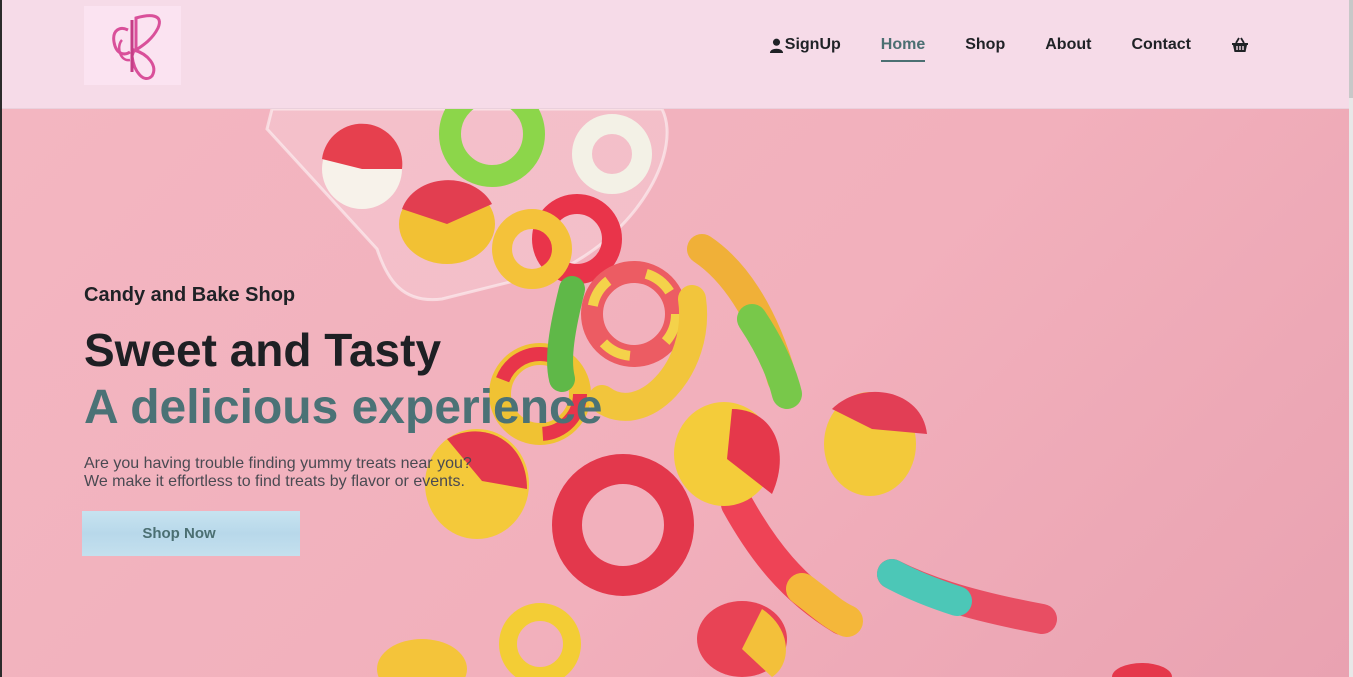 The image size is (1353, 677). What do you see at coordinates (1161, 44) in the screenshot?
I see `nav-contact-label: Contact` at bounding box center [1161, 44].